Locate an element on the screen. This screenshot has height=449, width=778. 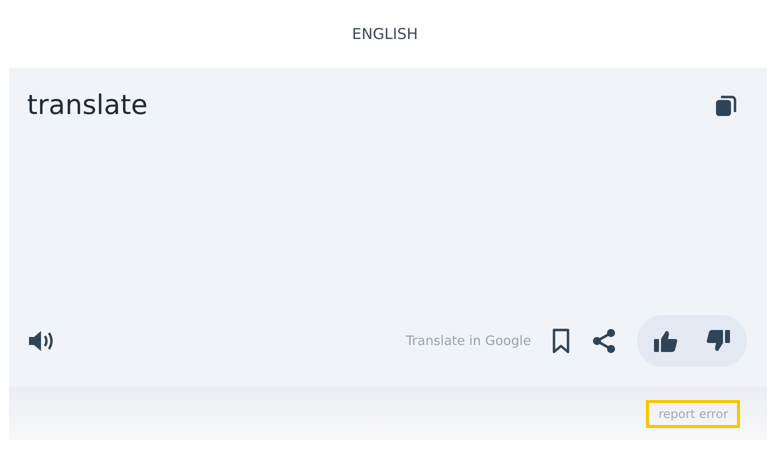
translation-text: translate is located at coordinates (87, 105).